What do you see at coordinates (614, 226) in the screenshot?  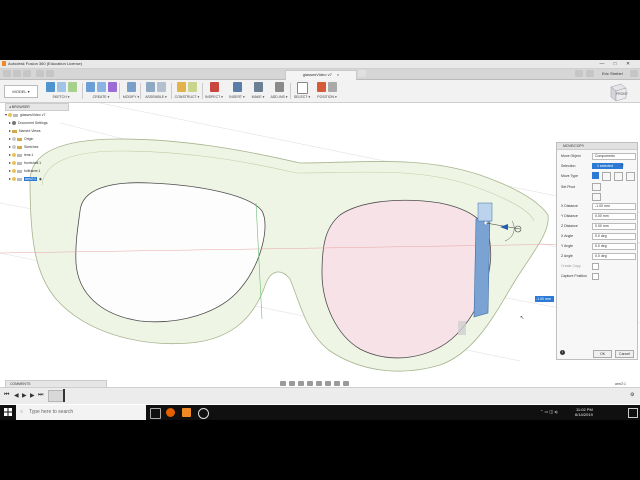 I see `z-distance-input: 0.00 mm` at bounding box center [614, 226].